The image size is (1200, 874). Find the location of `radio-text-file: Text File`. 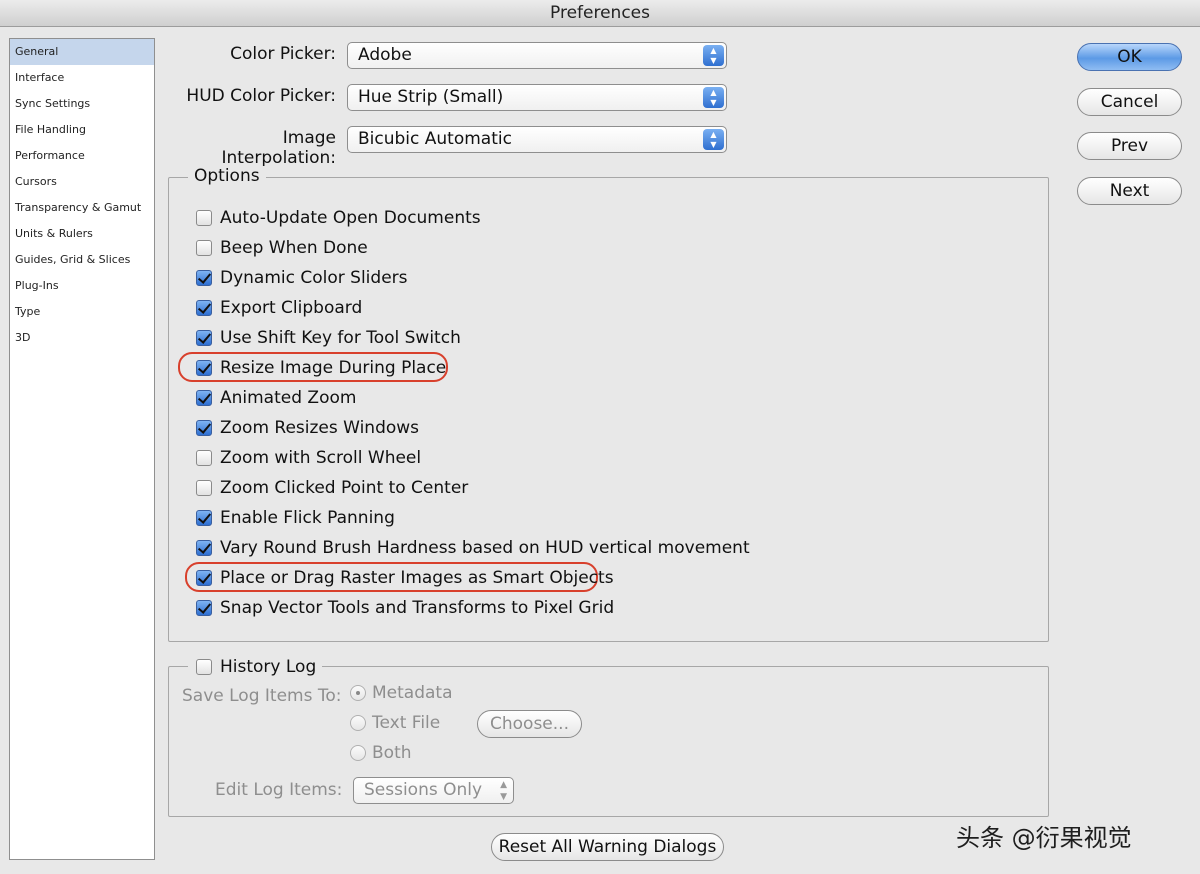

radio-text-file: Text File is located at coordinates (395, 723).